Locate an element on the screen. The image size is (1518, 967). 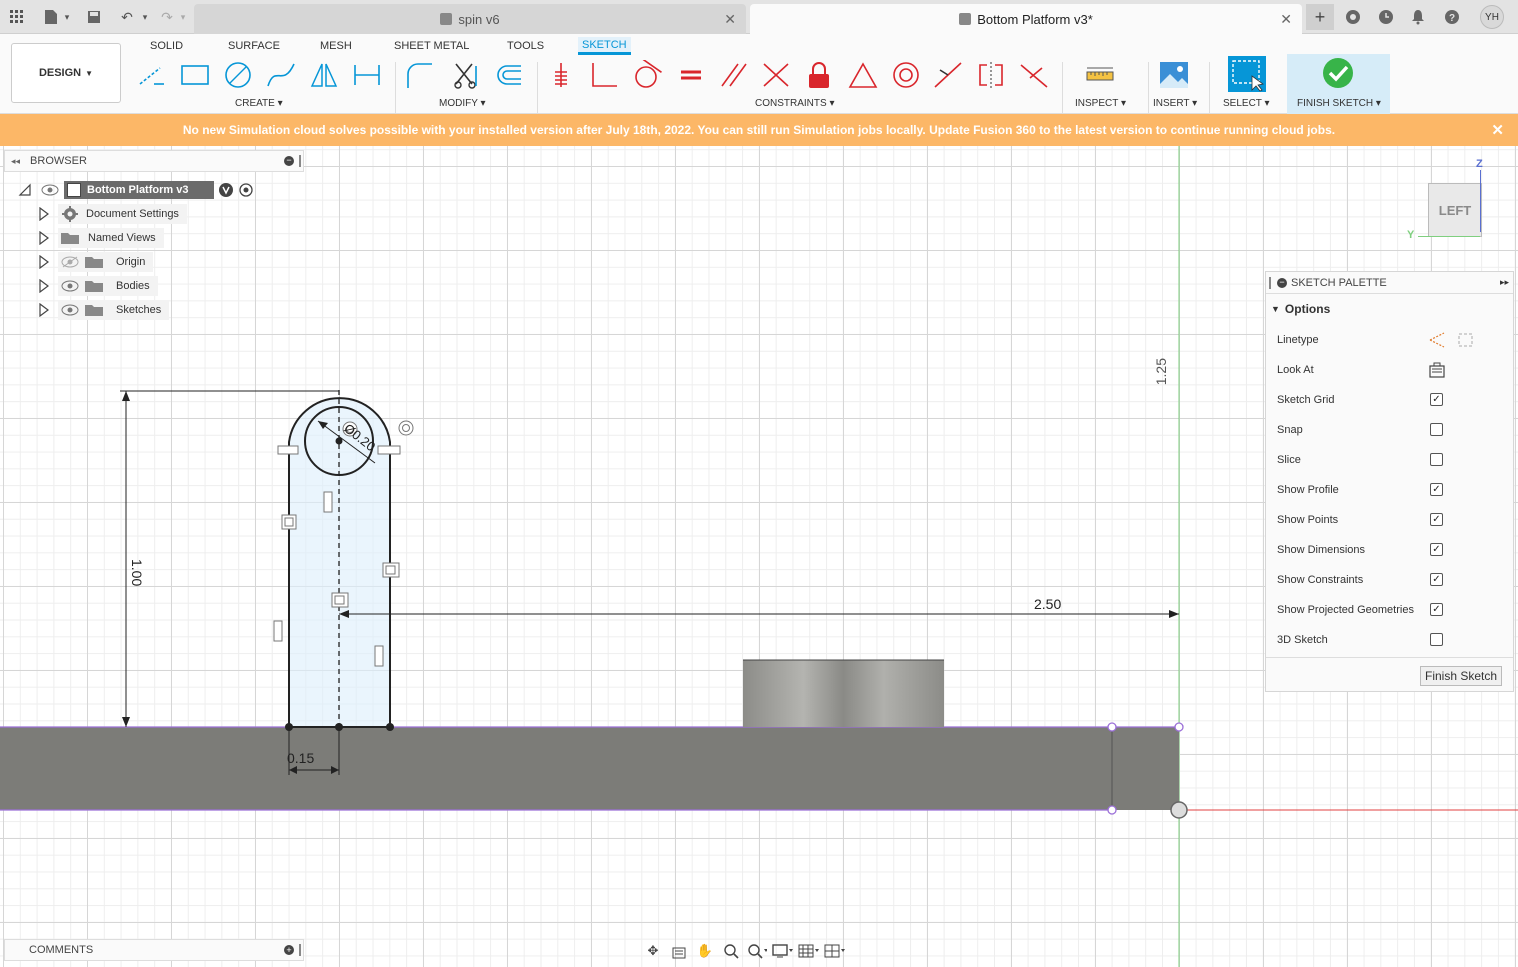
construction-linetype-icon is located at coordinates (1437, 340).